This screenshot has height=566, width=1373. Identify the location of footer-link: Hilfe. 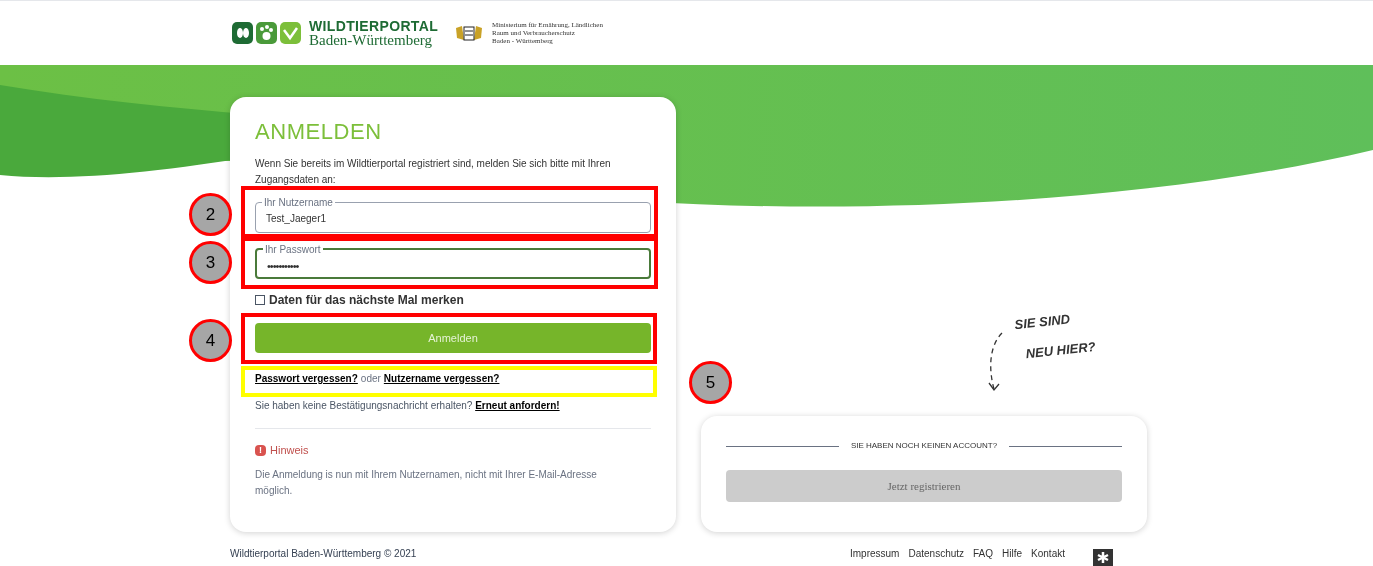
(1012, 553).